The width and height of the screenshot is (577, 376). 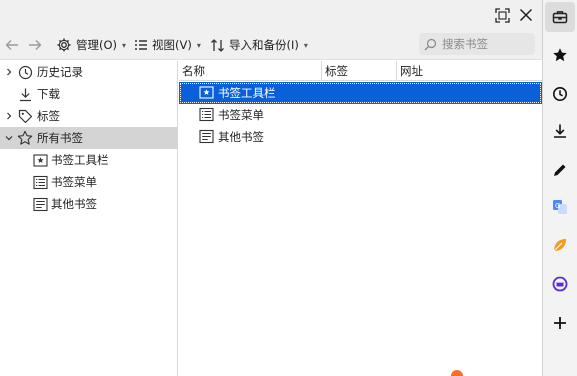 I want to click on list-view-icon, so click(x=141, y=45).